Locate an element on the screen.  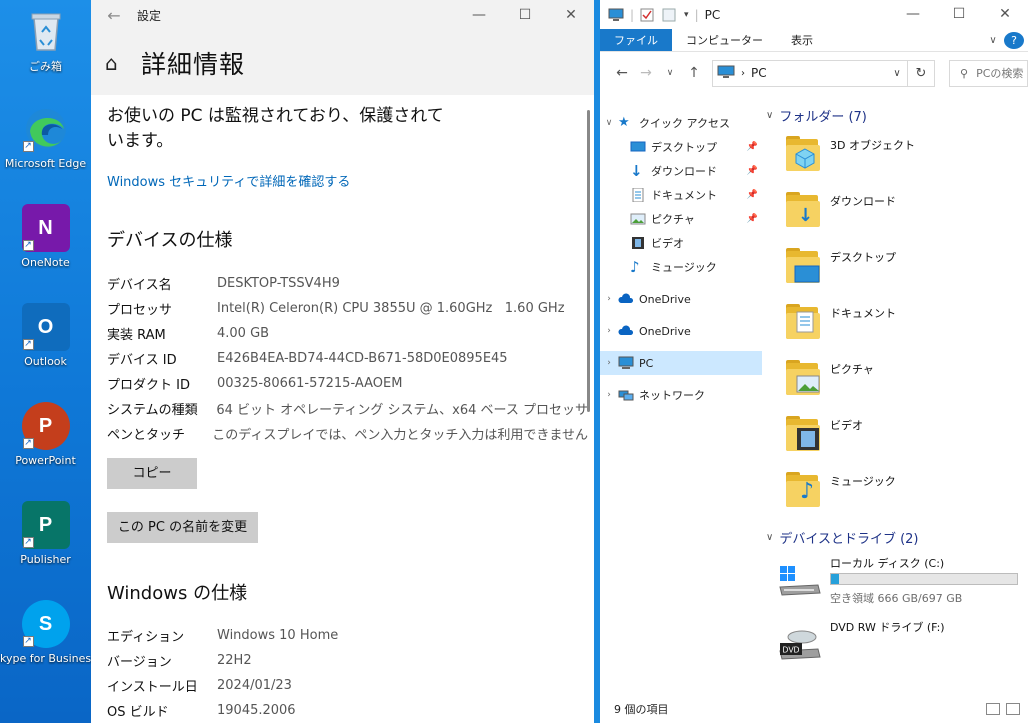
folder-item: ビデオ is located at coordinates (895, 437).